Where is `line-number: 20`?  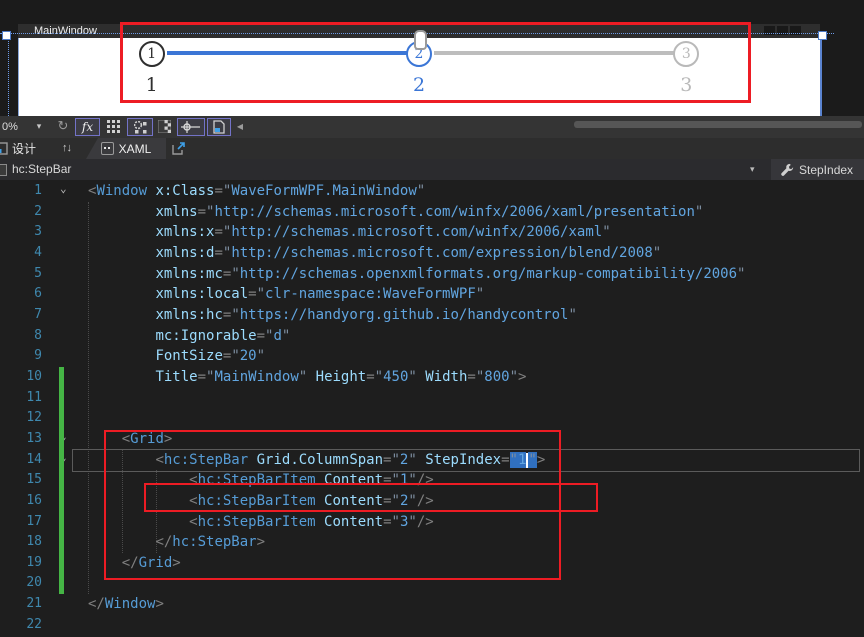 line-number: 20 is located at coordinates (34, 583).